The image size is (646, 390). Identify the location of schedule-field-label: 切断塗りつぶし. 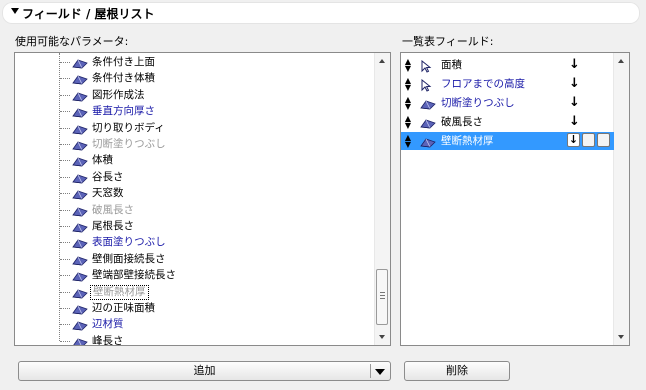
(478, 103).